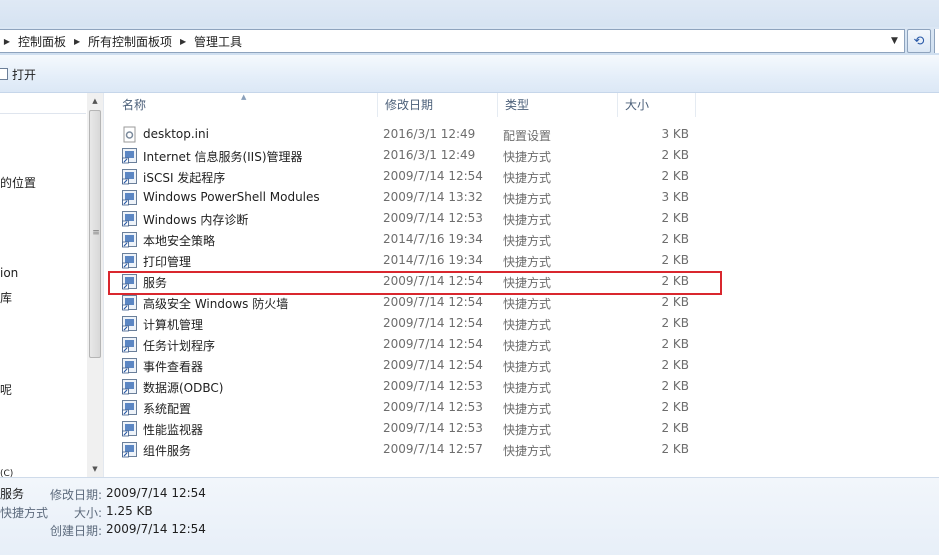  I want to click on event-viewer-icon, so click(129, 365).